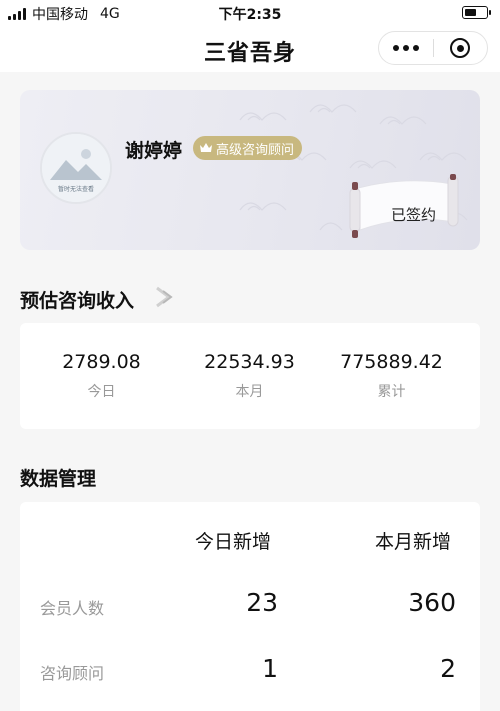 The height and width of the screenshot is (711, 500). Describe the element at coordinates (72, 608) in the screenshot. I see `row-label-members: 会员人数` at that location.